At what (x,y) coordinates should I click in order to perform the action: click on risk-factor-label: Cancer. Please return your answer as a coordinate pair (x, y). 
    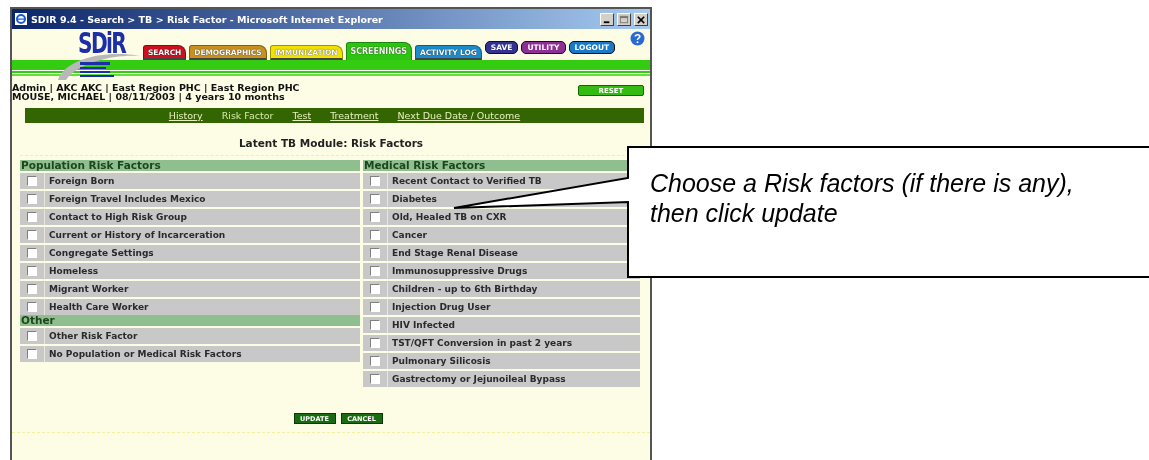
    Looking at the image, I should click on (409, 235).